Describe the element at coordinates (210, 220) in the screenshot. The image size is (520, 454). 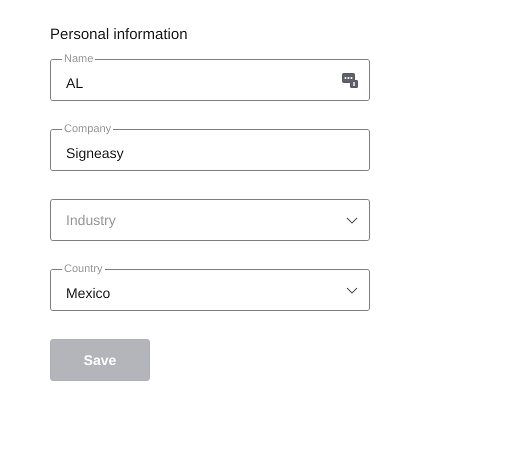
I see `dropdown-field: Industry` at that location.